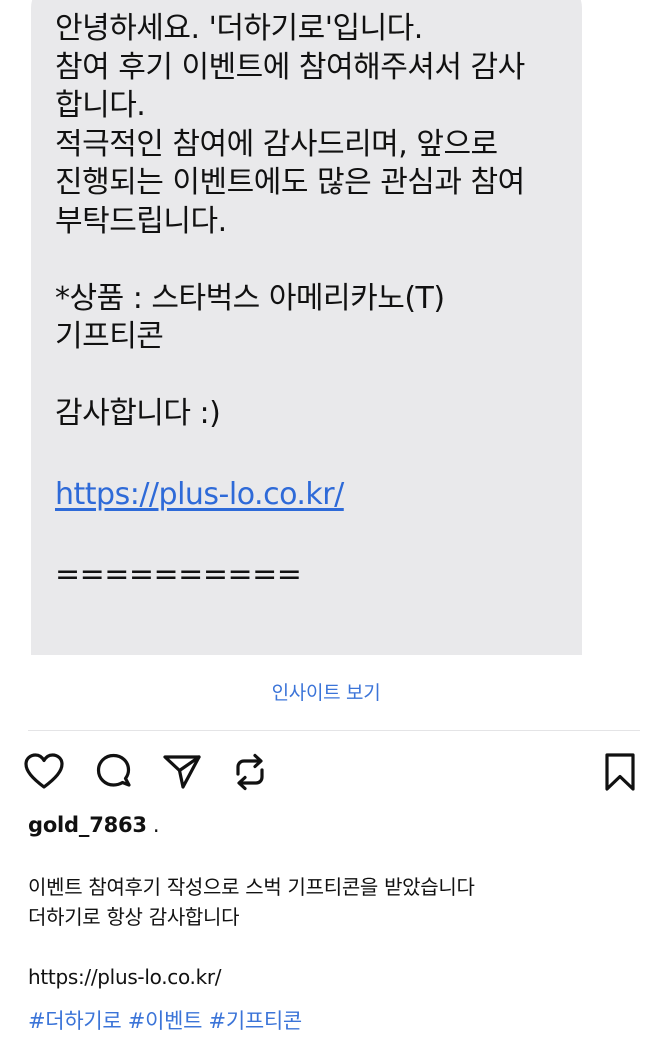  Describe the element at coordinates (328, 1021) in the screenshot. I see `hashtag-list: #더하기로 #이벤트 #기프티콘` at that location.